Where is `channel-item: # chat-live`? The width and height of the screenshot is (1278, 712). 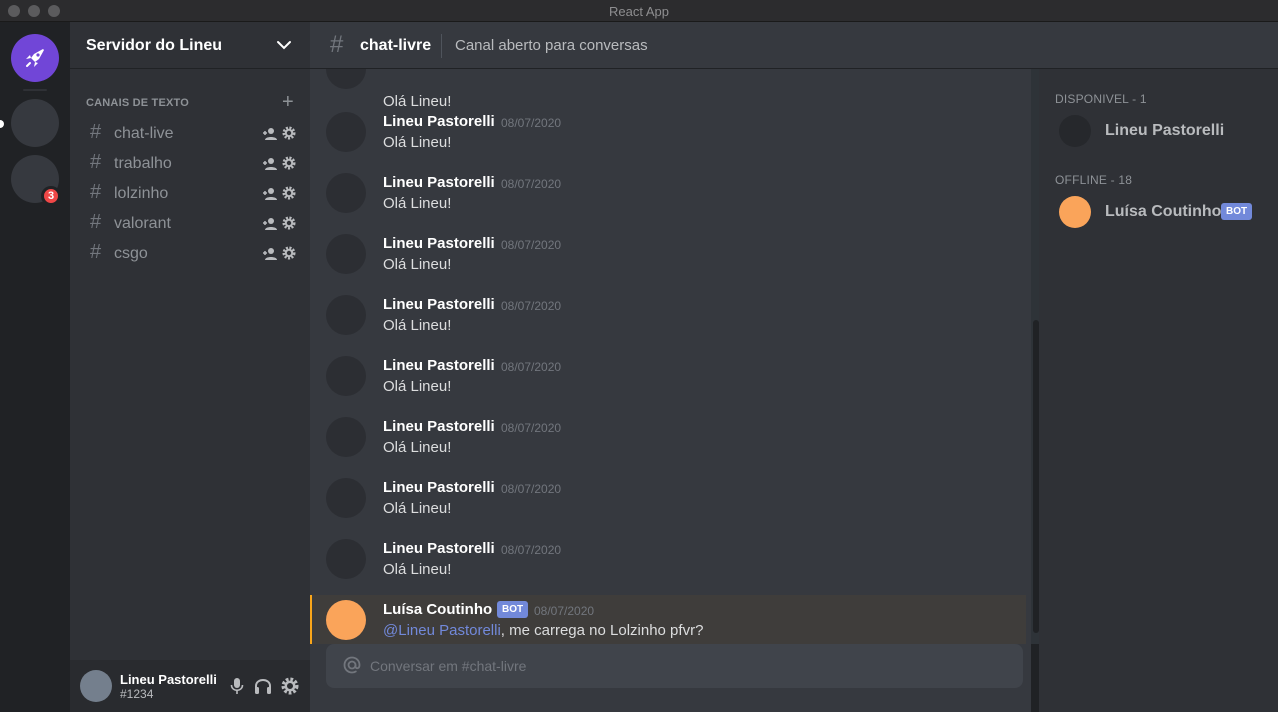 channel-item: # chat-live is located at coordinates (190, 134).